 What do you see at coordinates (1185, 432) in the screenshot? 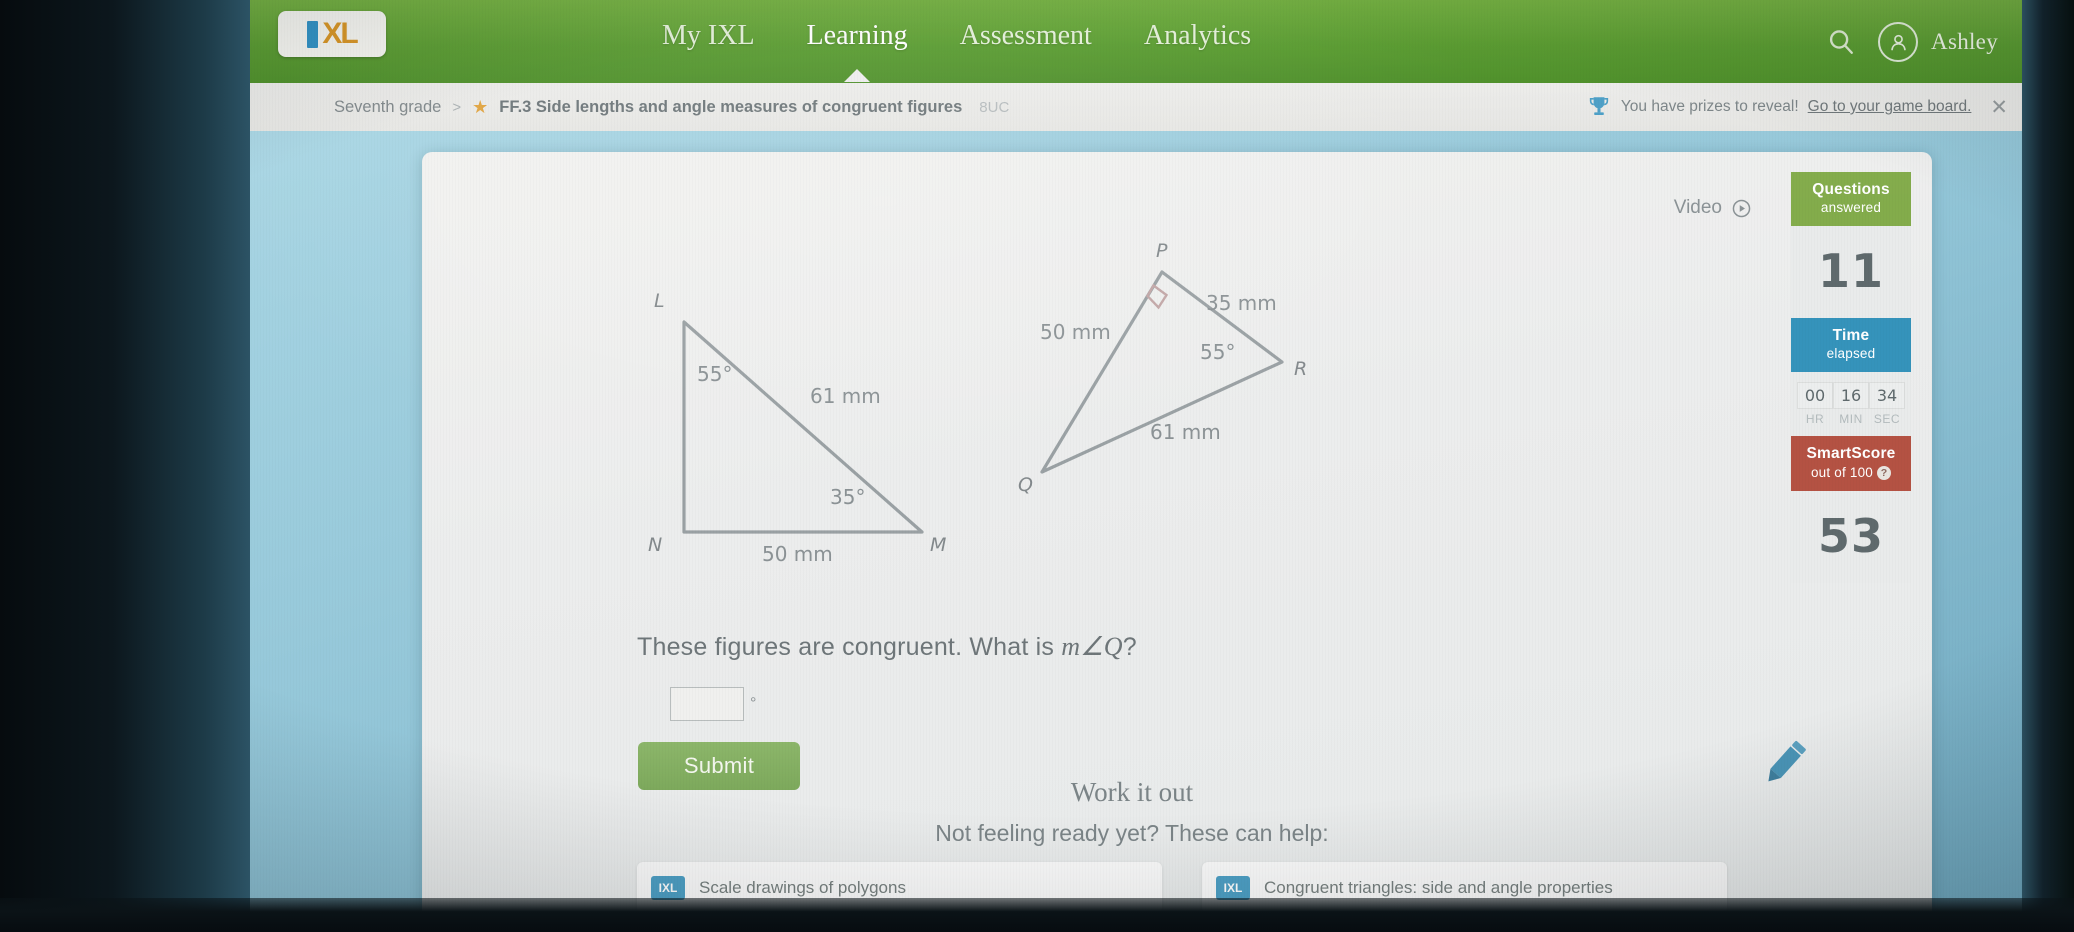
I see `side-label-QR-61mm: 61 mm` at bounding box center [1185, 432].